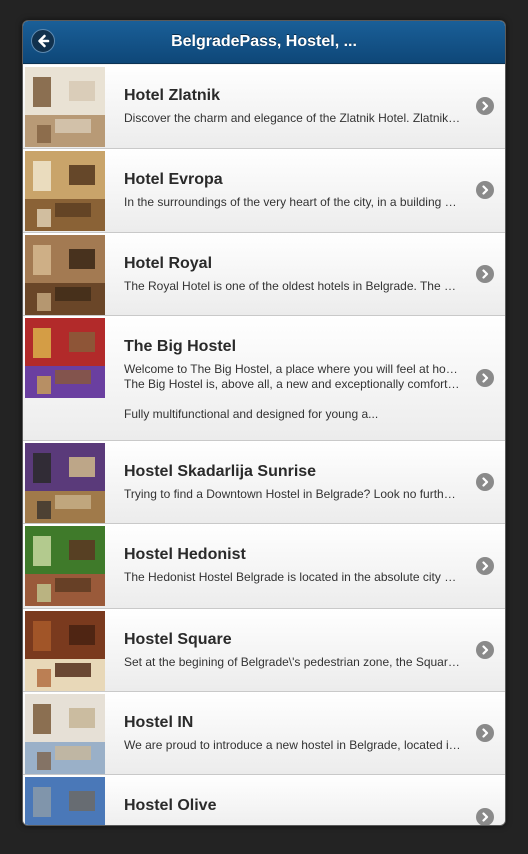 The height and width of the screenshot is (854, 528). What do you see at coordinates (173, 179) in the screenshot?
I see `hotel-name: Hotel Evropa` at bounding box center [173, 179].